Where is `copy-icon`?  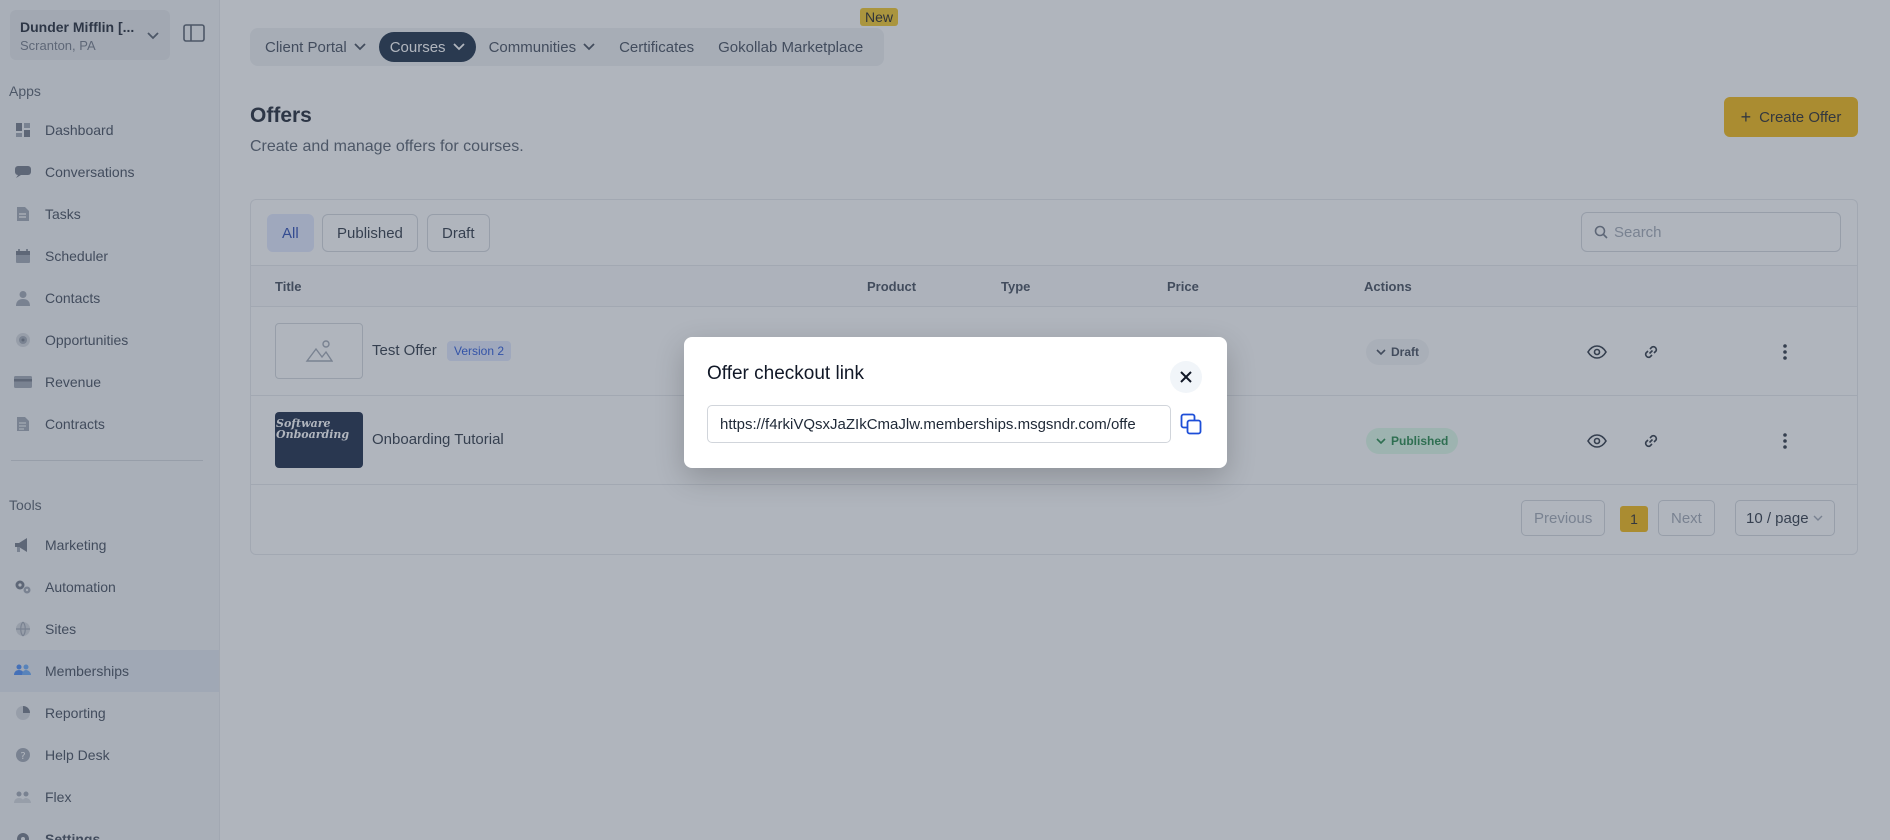
copy-icon is located at coordinates (1191, 424).